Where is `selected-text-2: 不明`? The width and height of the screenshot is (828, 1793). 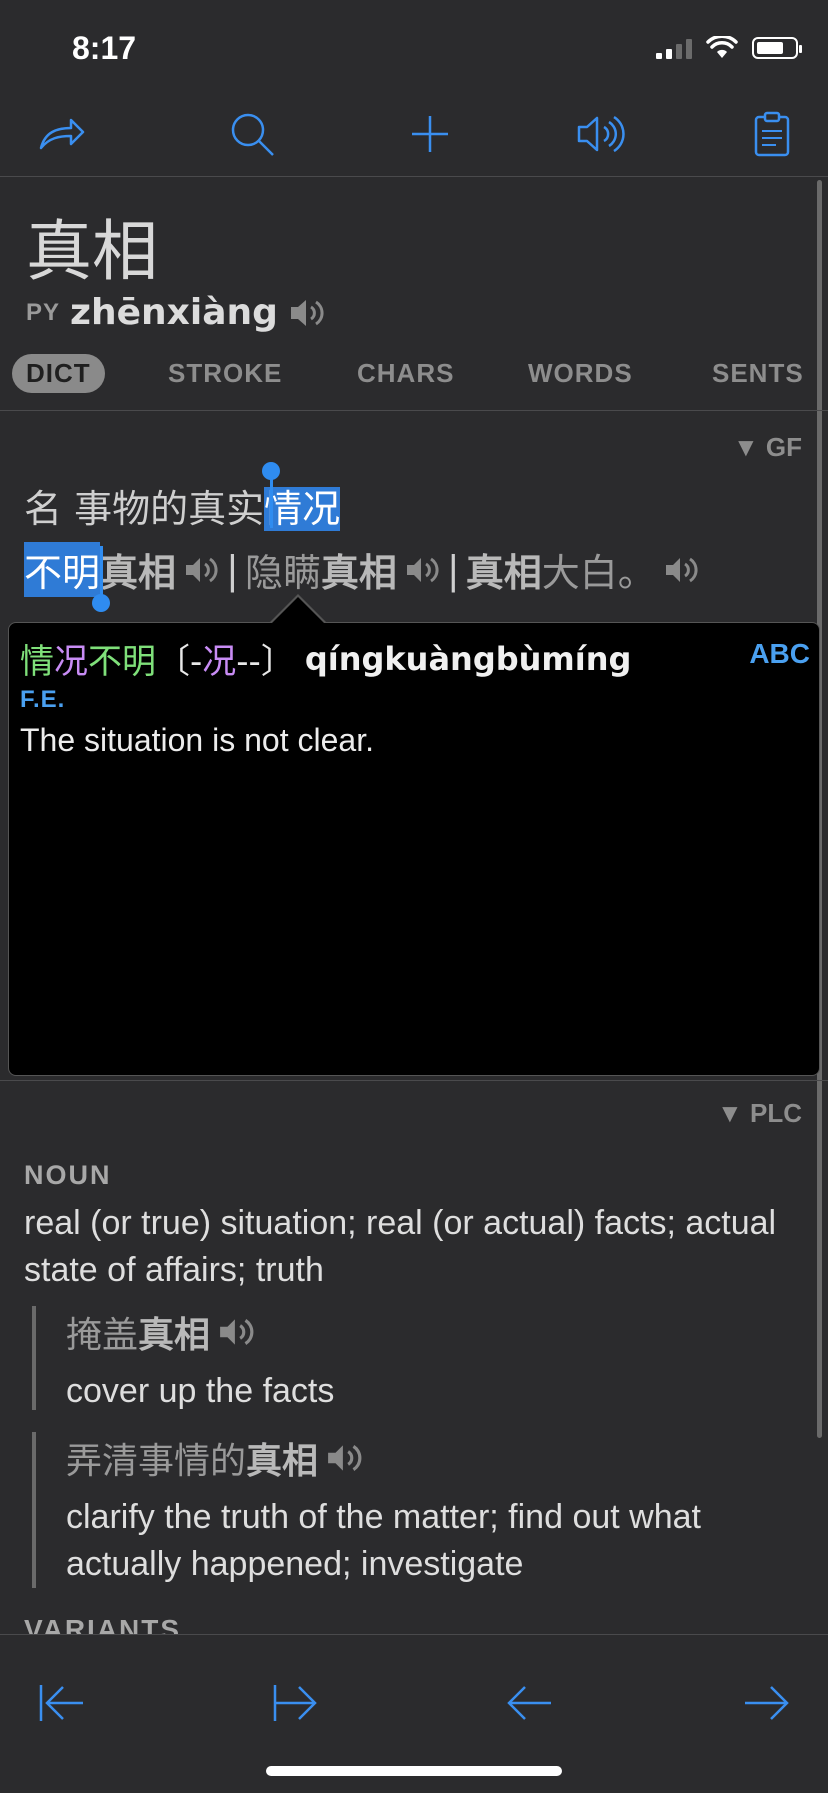 selected-text-2: 不明 is located at coordinates (62, 569).